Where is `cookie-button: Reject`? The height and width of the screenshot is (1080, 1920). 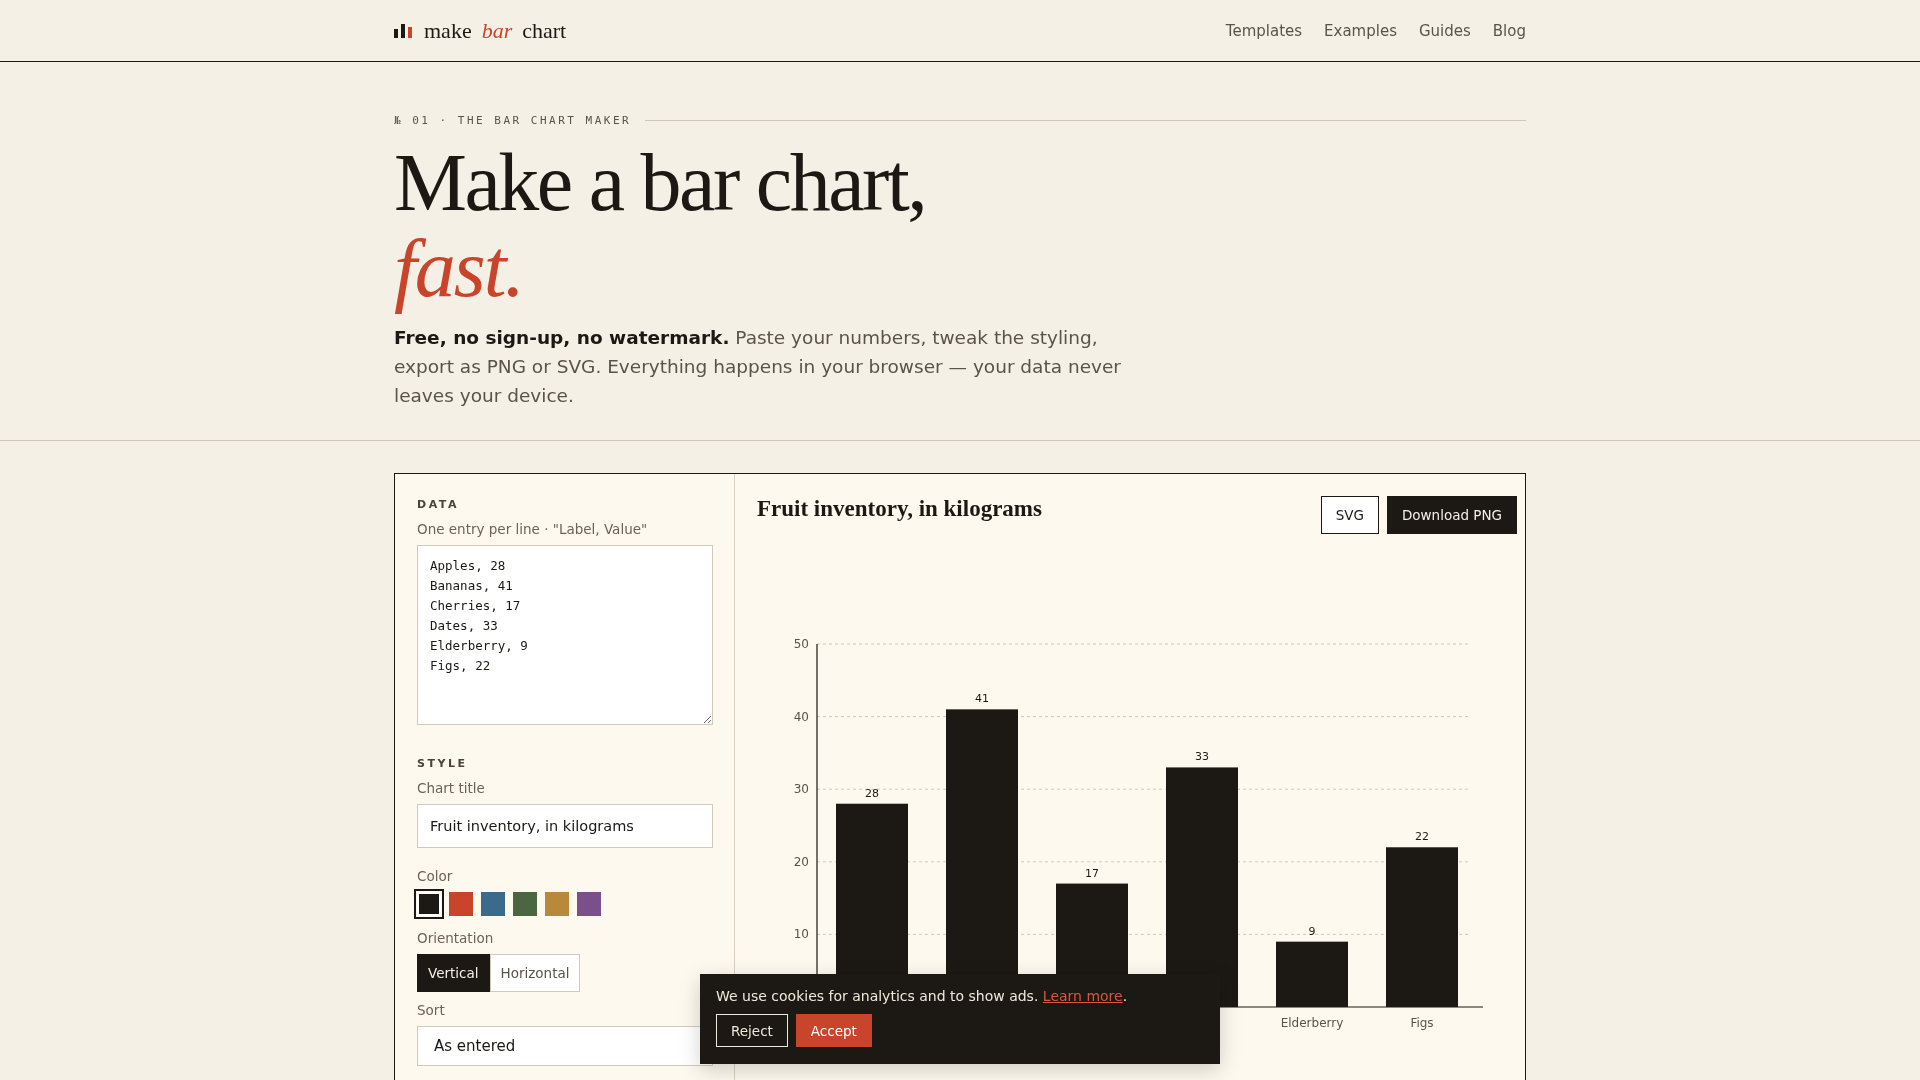
cookie-button: Reject is located at coordinates (752, 1030).